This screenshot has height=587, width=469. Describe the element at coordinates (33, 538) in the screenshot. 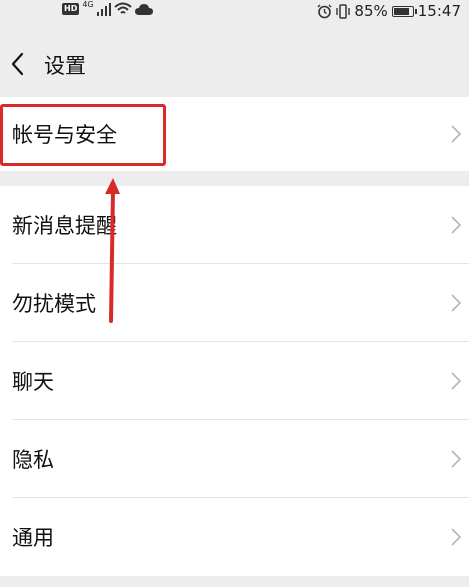

I see `settings-item-label: 通用` at that location.